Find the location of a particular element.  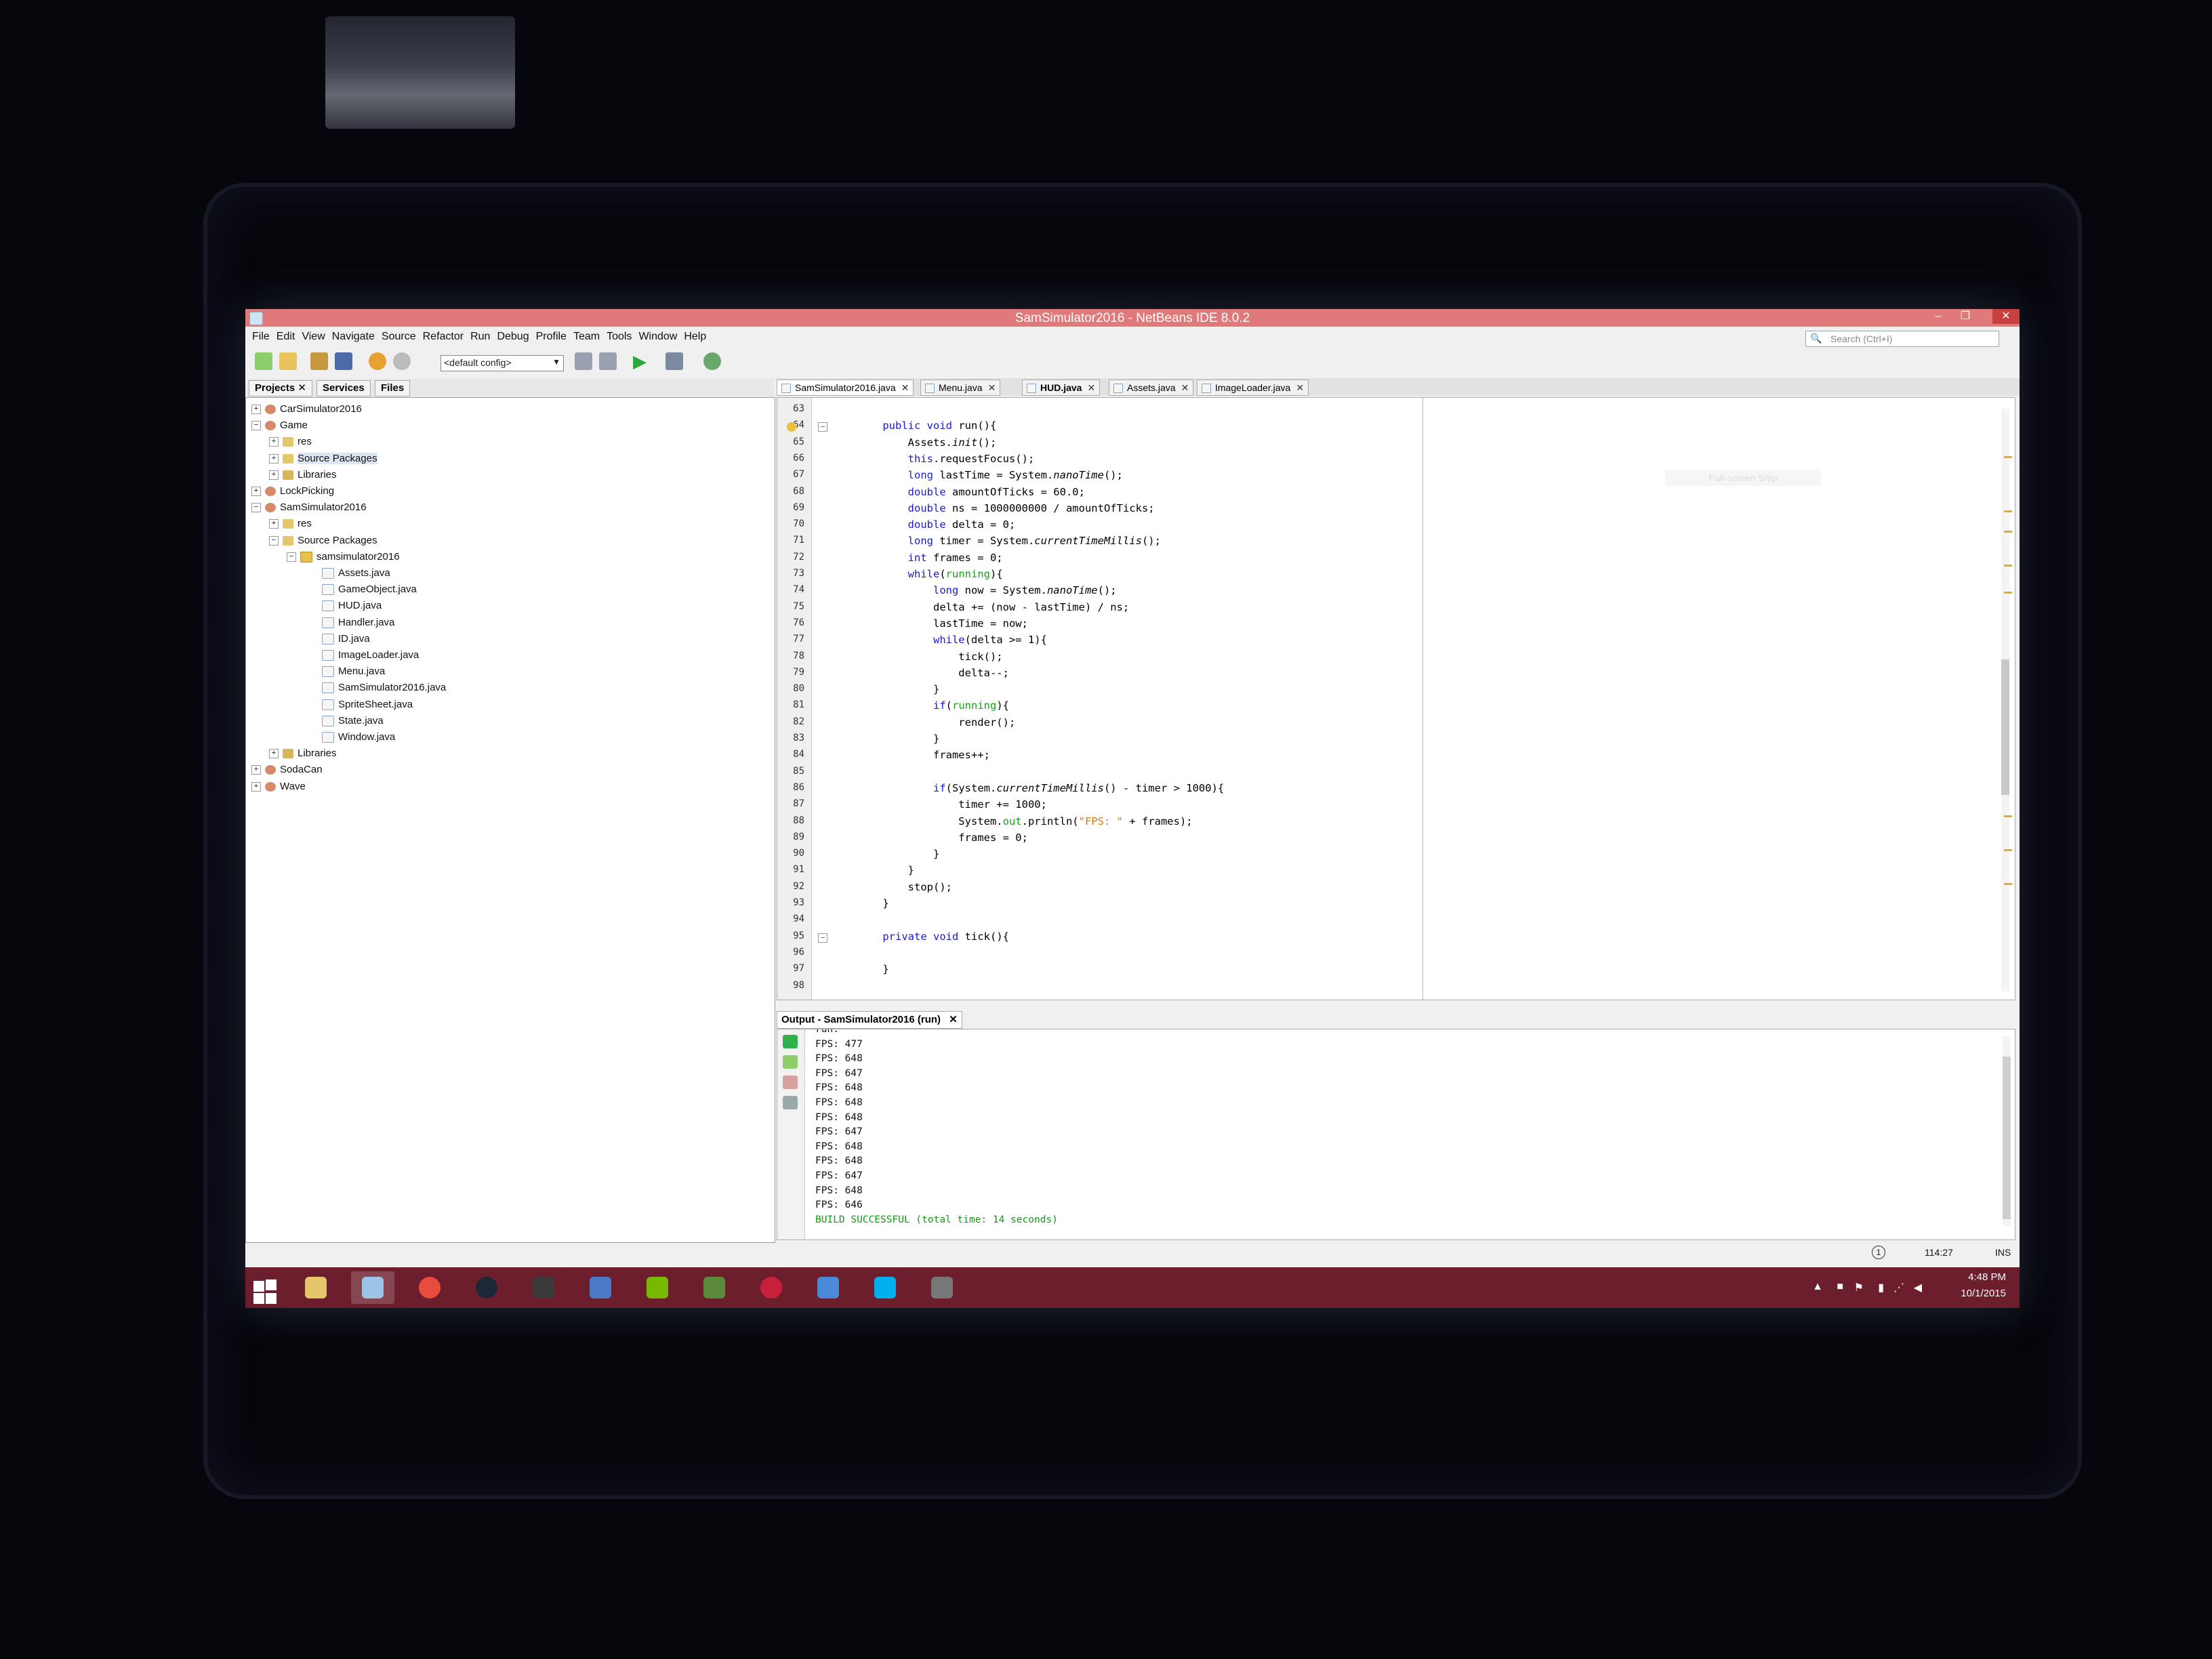

taskbar-skype is located at coordinates (885, 1288).